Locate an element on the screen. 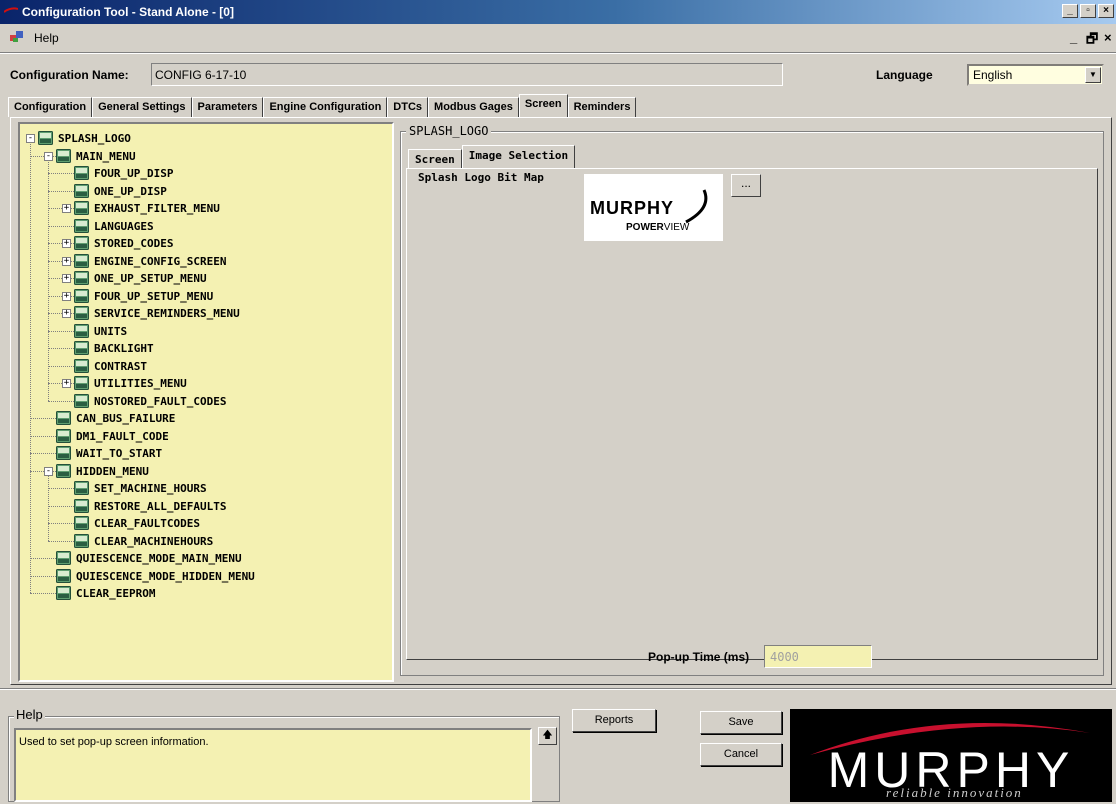 Image resolution: width=1116 pixels, height=804 pixels. tree-node-label: RESTORE_ALL_DEFAULTS is located at coordinates (160, 506).